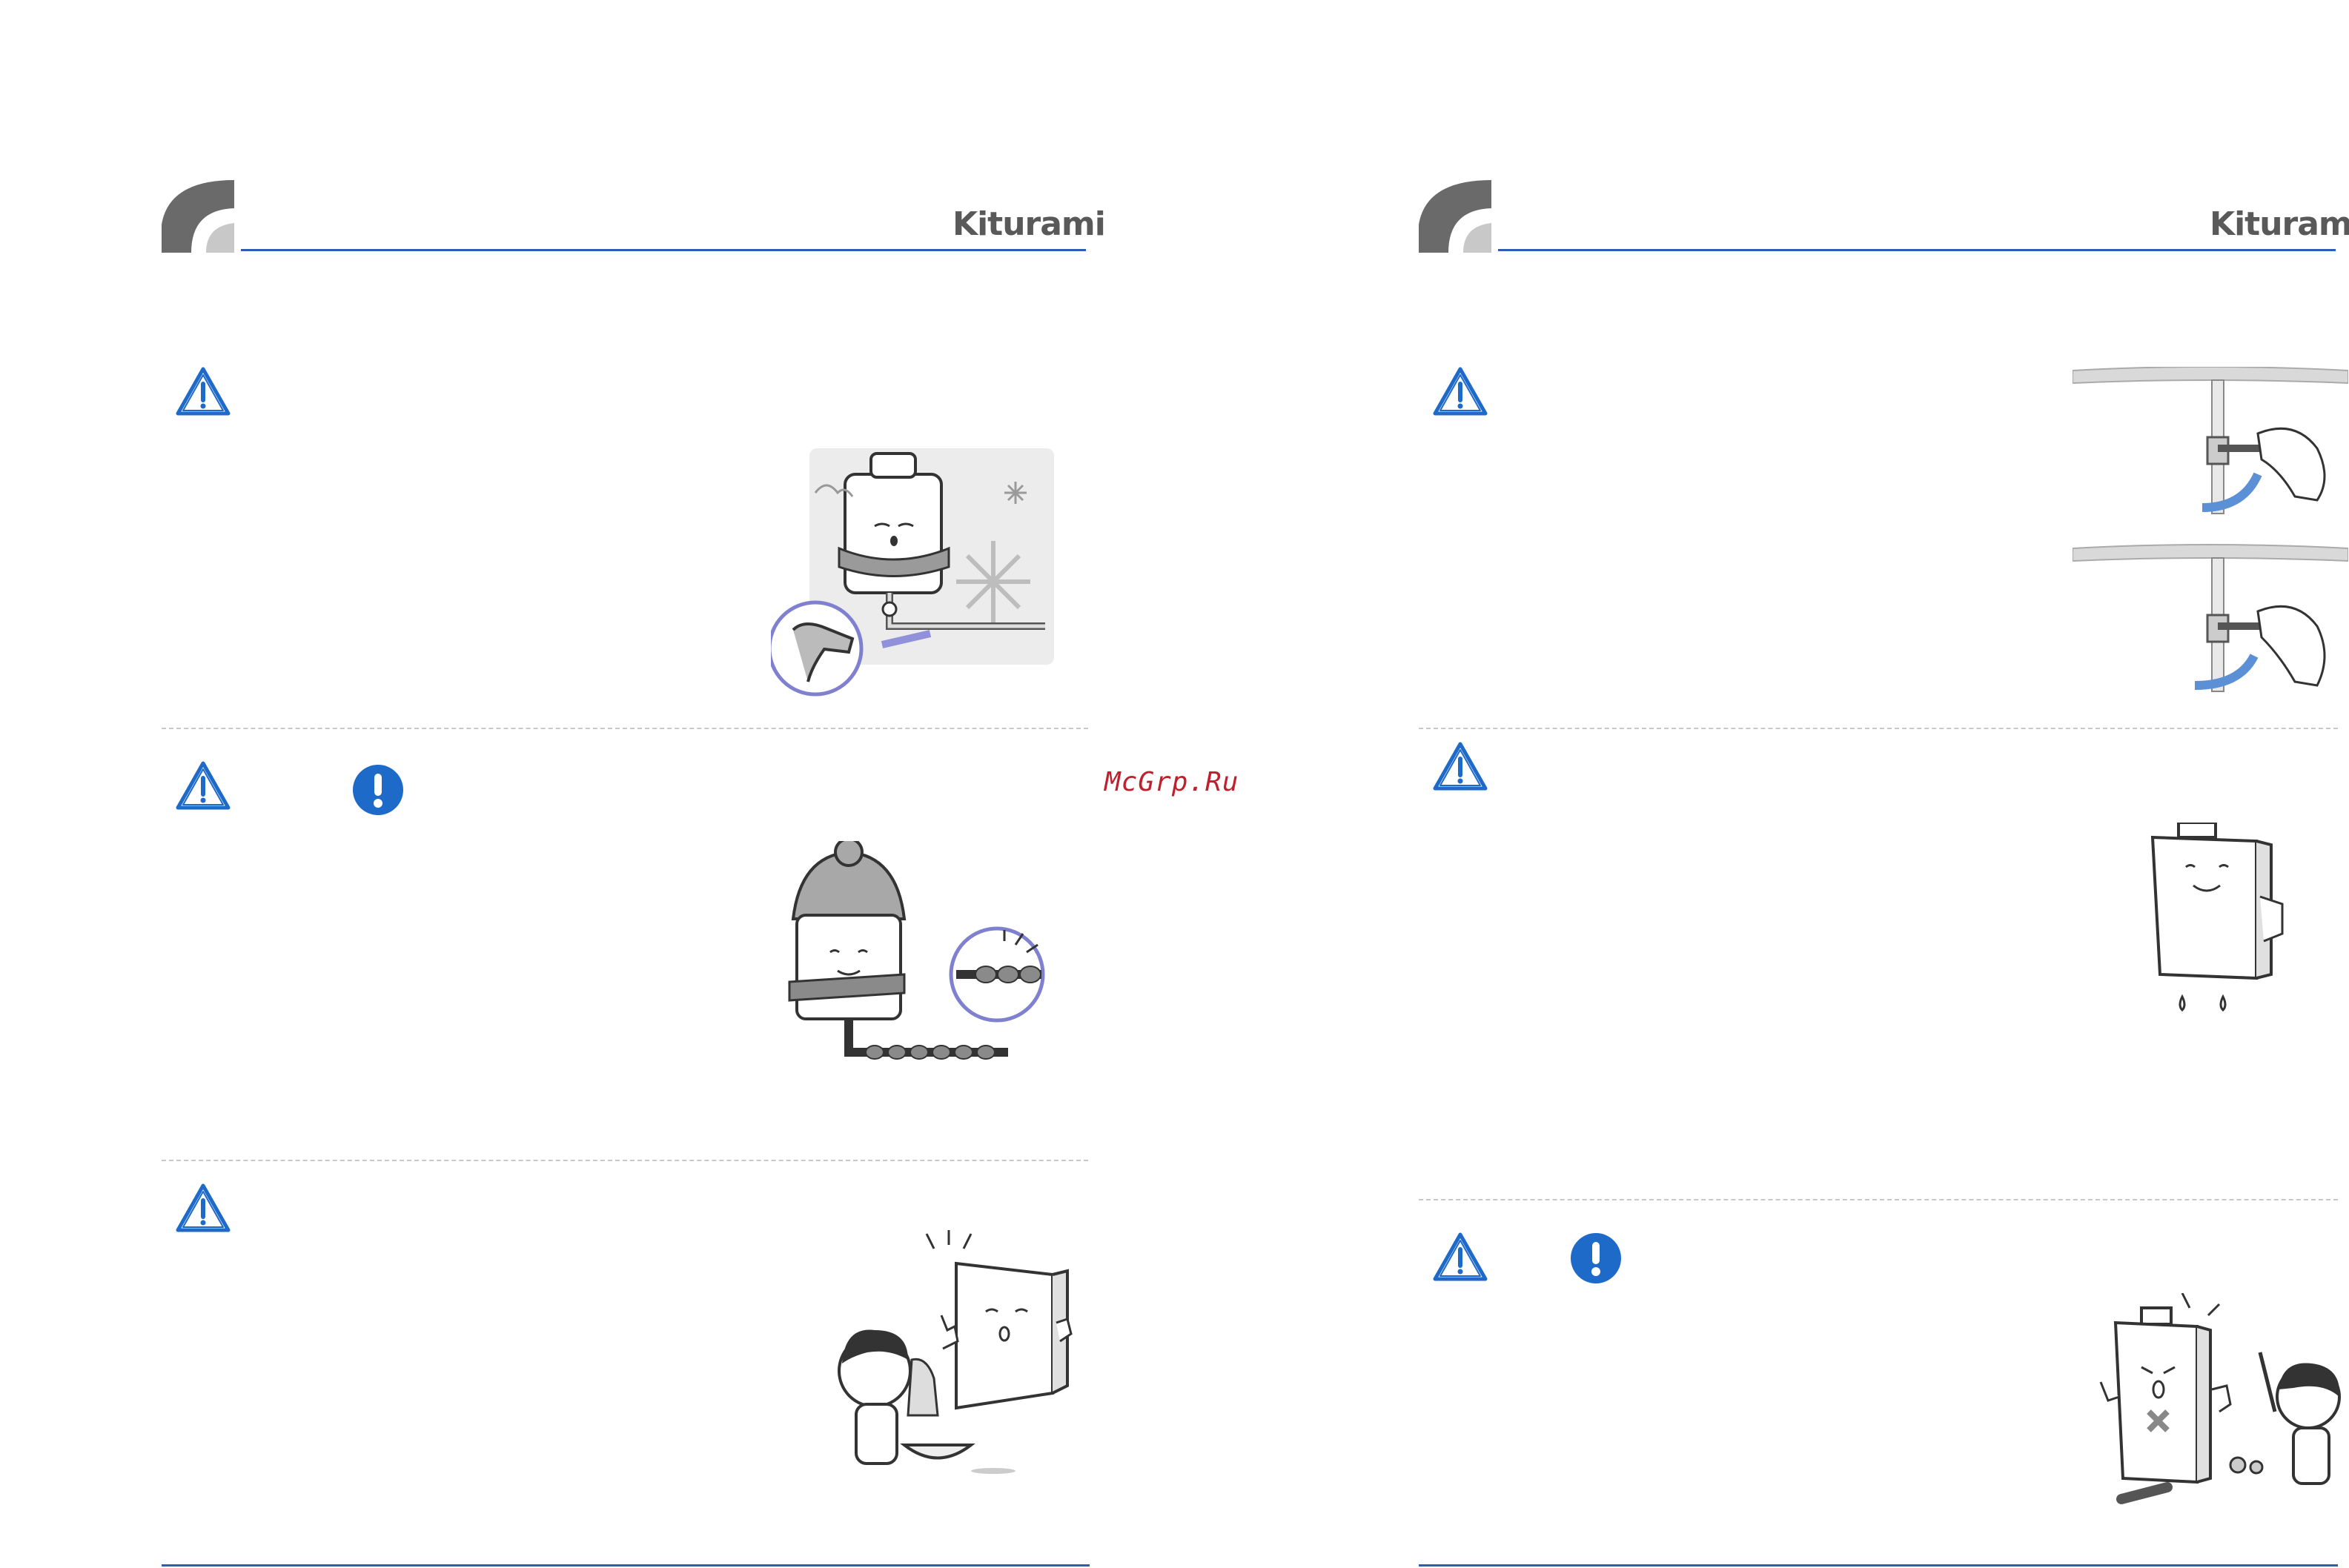 Image resolution: width=2349 pixels, height=1568 pixels. I want to click on hand-turning-valves-illustration, so click(2210, 529).